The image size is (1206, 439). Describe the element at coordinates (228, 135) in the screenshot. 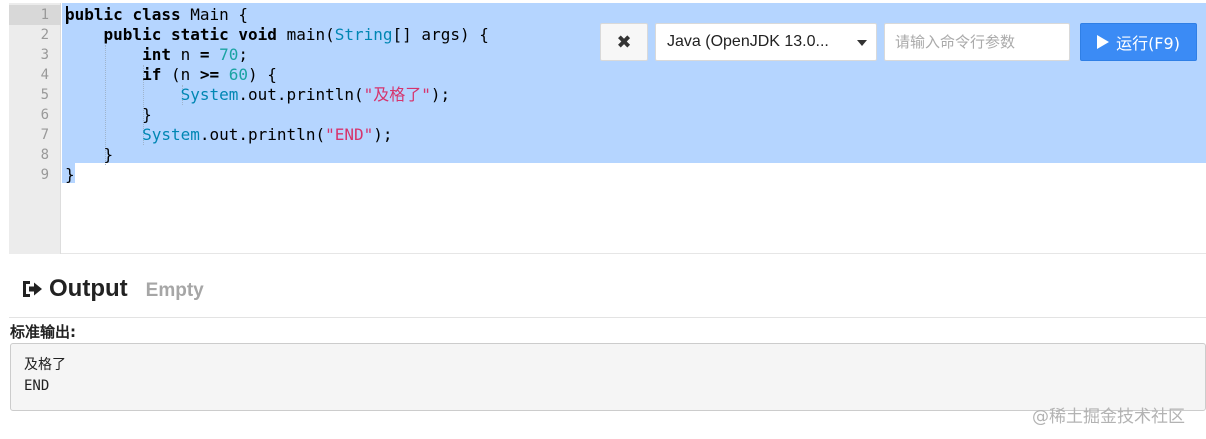

I see `code-line-7: System.out.println("END");` at that location.